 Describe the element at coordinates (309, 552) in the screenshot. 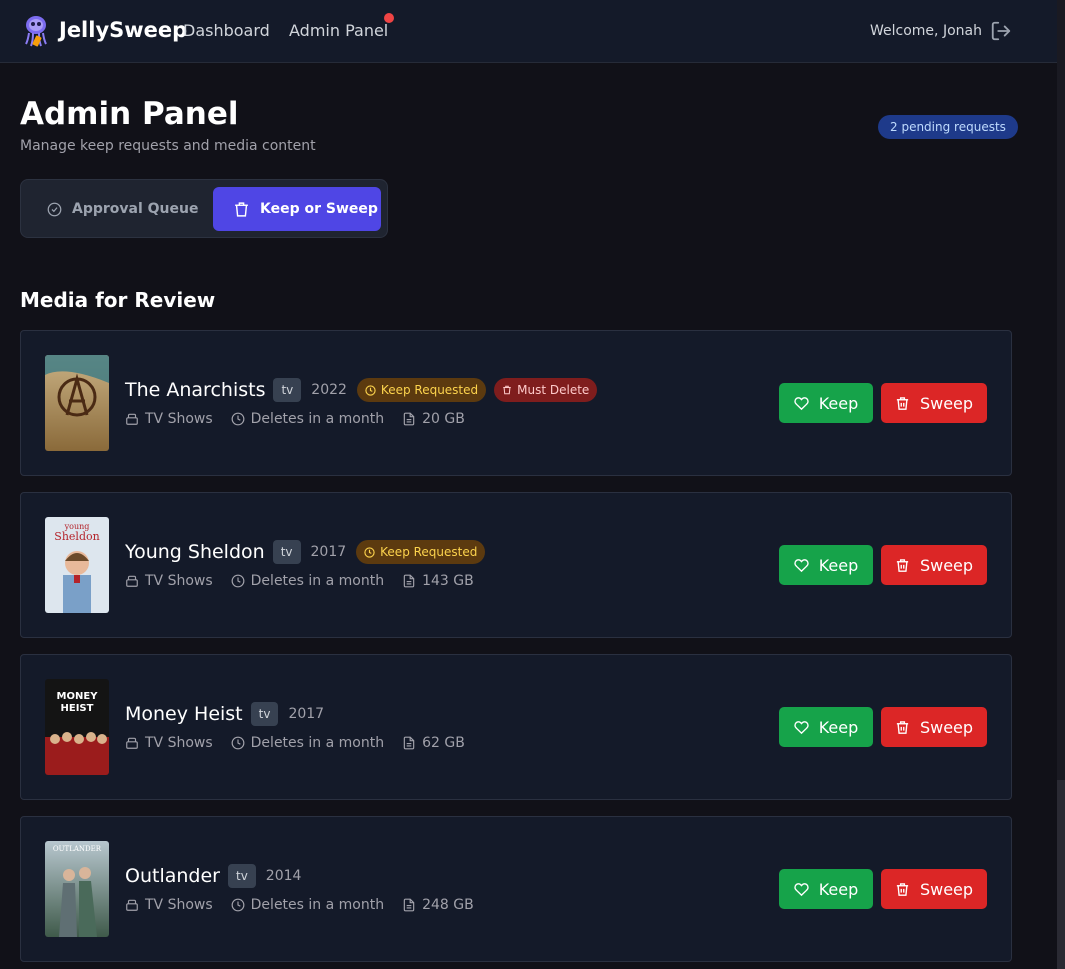

I see `media-title-row: Young Sheldon tv 2017 Keep Requested` at that location.